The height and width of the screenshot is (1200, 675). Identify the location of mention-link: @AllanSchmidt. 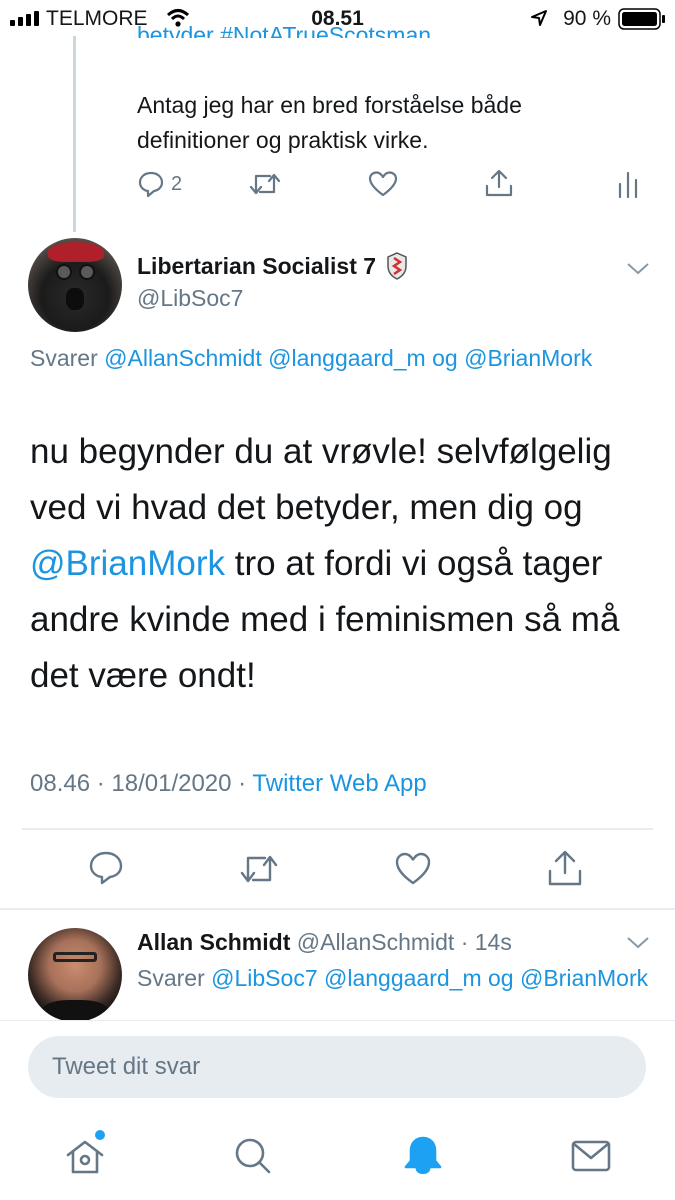
(183, 358).